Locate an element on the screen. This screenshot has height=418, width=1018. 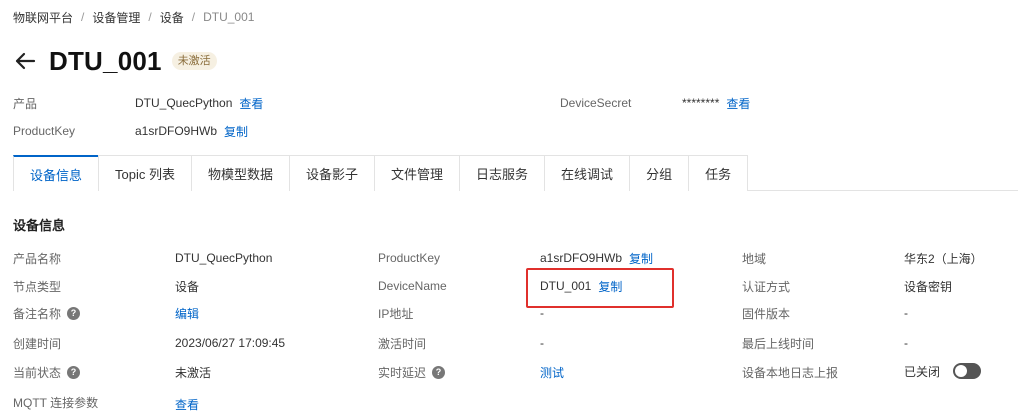
summary-secret-label: DeviceSecret is located at coordinates (596, 103).